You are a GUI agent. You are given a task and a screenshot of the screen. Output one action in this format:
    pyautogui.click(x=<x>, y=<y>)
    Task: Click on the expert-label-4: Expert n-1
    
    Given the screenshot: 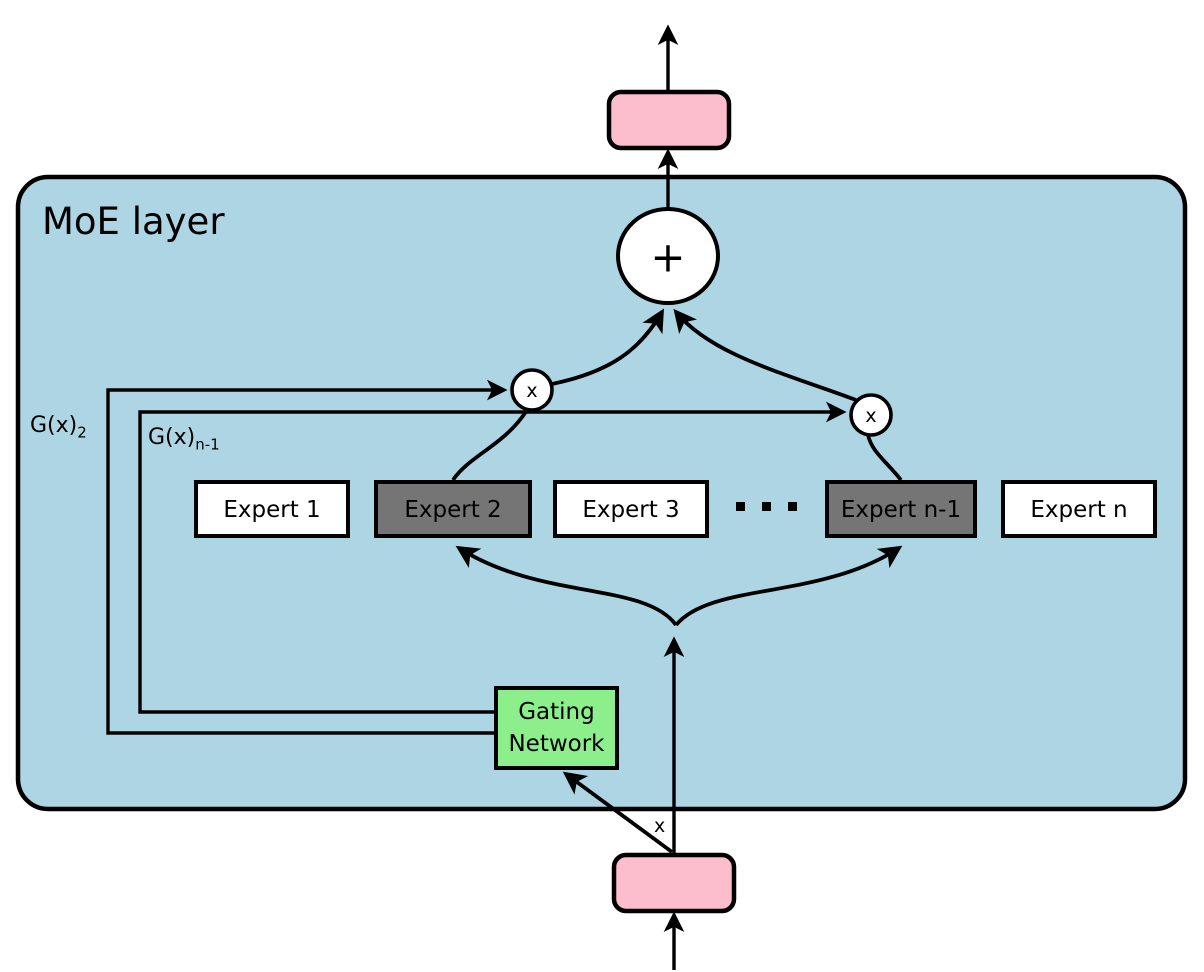 What is the action you would take?
    pyautogui.click(x=901, y=510)
    